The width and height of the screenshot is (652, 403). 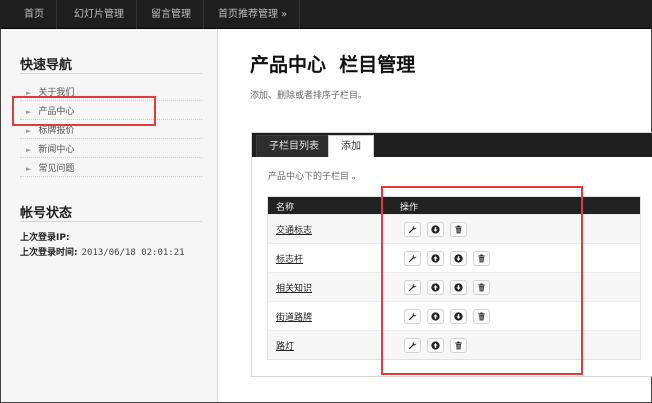 What do you see at coordinates (333, 65) in the screenshot?
I see `page-title: 产品中心 栏目管理` at bounding box center [333, 65].